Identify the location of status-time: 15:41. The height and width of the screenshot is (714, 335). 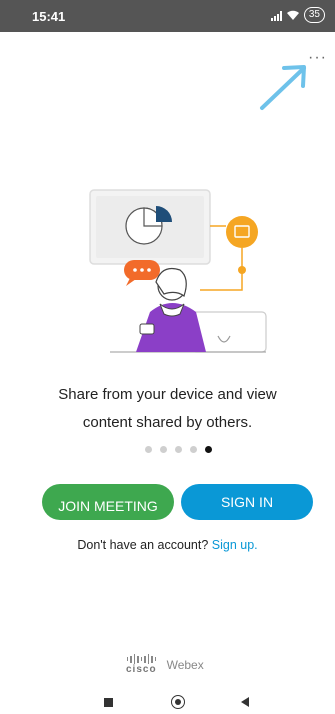
(49, 16).